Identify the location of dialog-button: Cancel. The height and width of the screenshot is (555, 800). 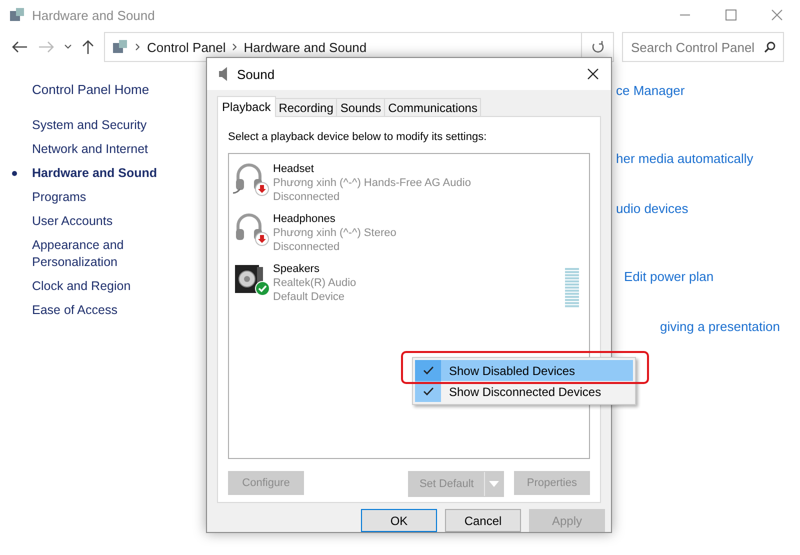
(483, 520).